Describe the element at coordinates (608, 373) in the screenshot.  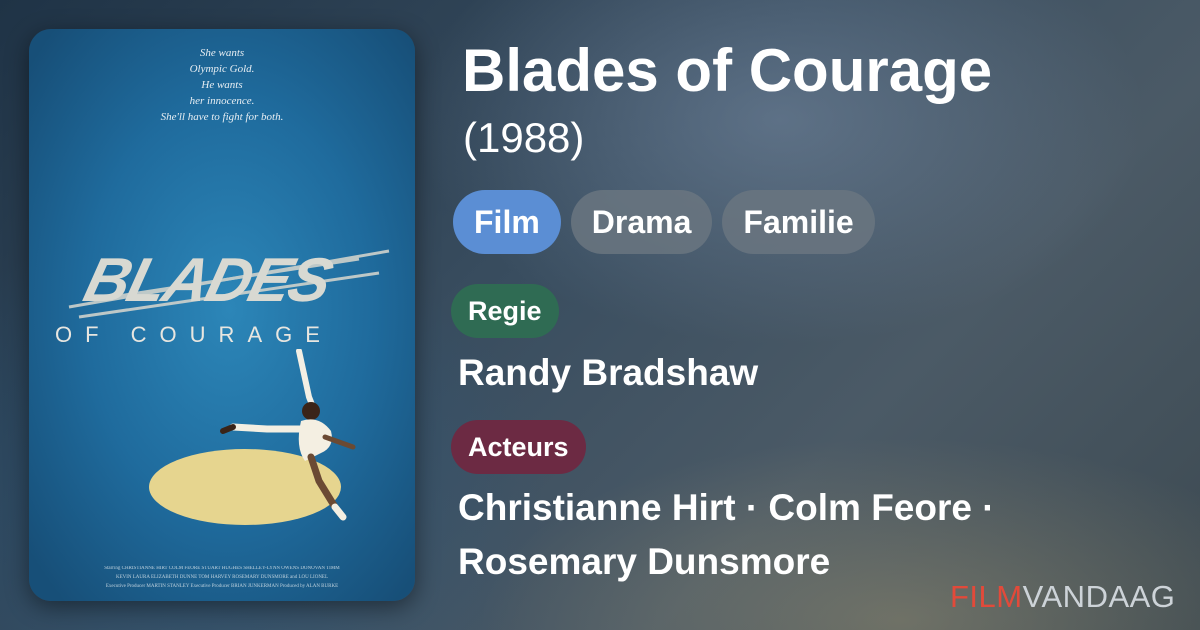
I see `director-name: Randy Bradshaw` at that location.